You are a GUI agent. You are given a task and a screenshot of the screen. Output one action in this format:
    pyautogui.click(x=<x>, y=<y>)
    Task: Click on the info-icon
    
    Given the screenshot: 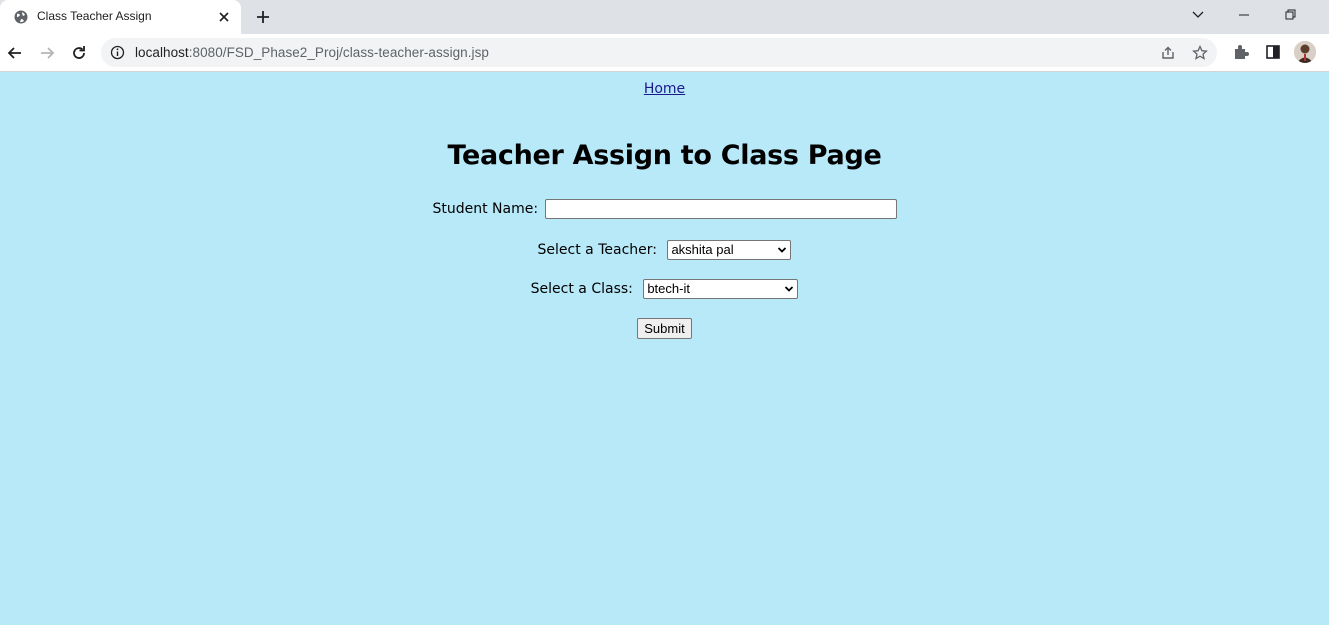 What is the action you would take?
    pyautogui.click(x=117, y=52)
    